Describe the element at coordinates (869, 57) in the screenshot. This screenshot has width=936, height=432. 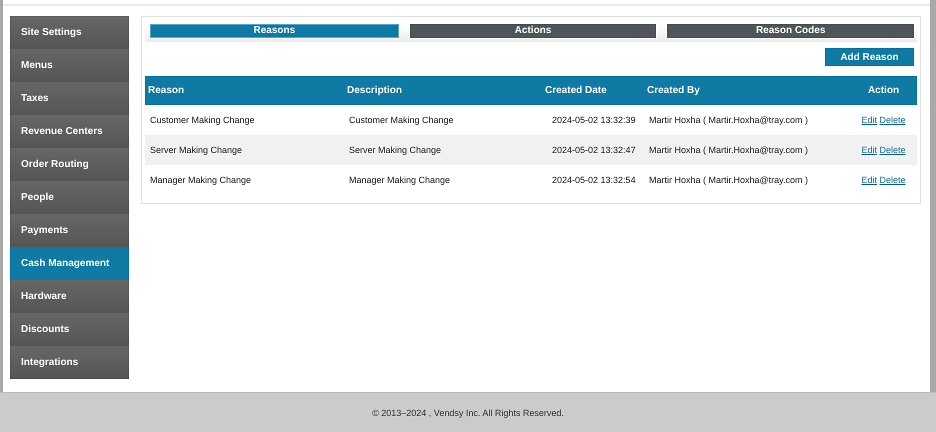
I see `add-reason-button: Add Reason` at that location.